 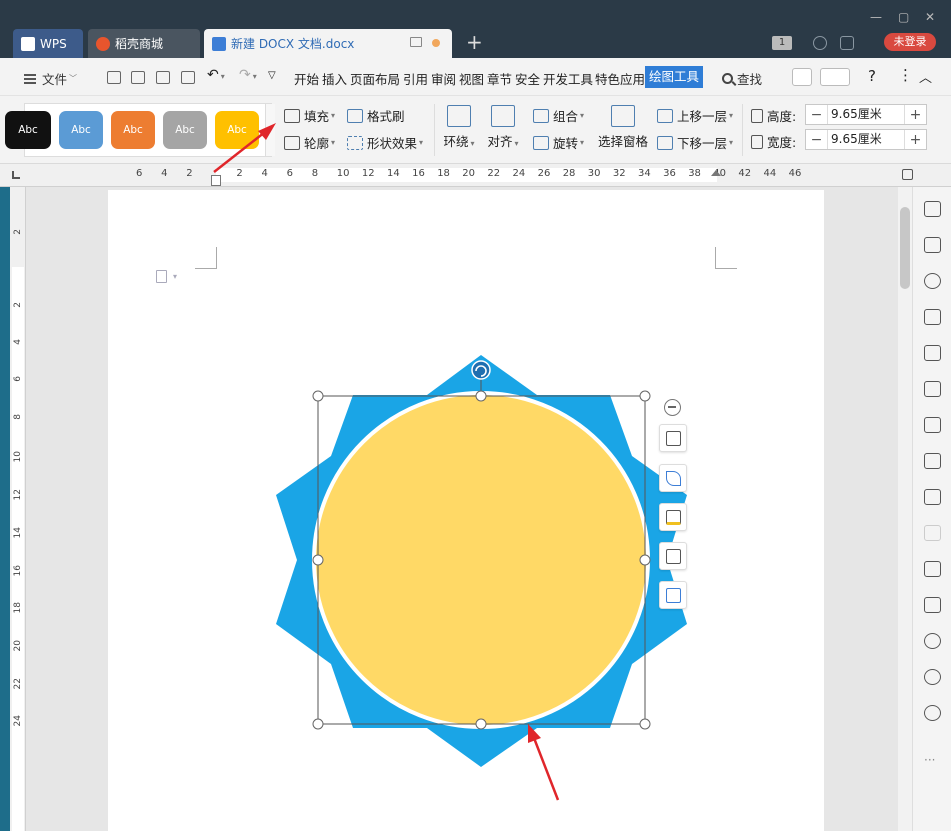 I want to click on shield-icon, so click(x=932, y=641).